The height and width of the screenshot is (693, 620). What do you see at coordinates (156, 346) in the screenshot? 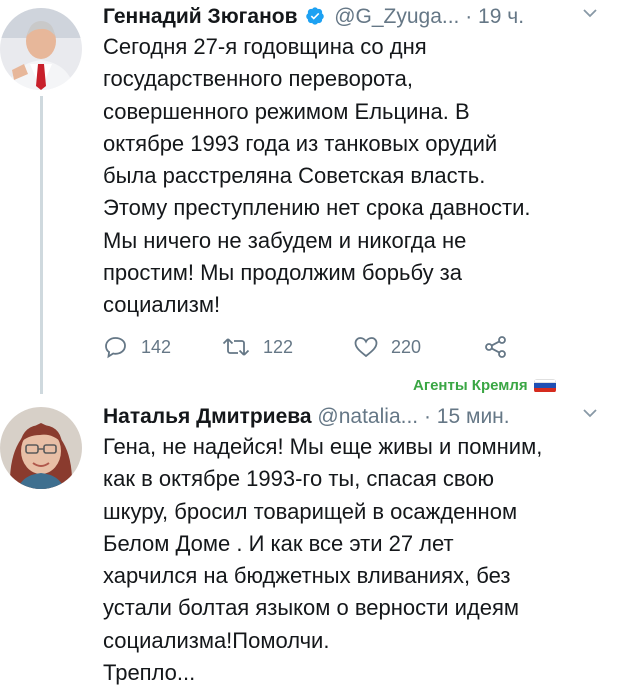
I see `reply-count: 142` at bounding box center [156, 346].